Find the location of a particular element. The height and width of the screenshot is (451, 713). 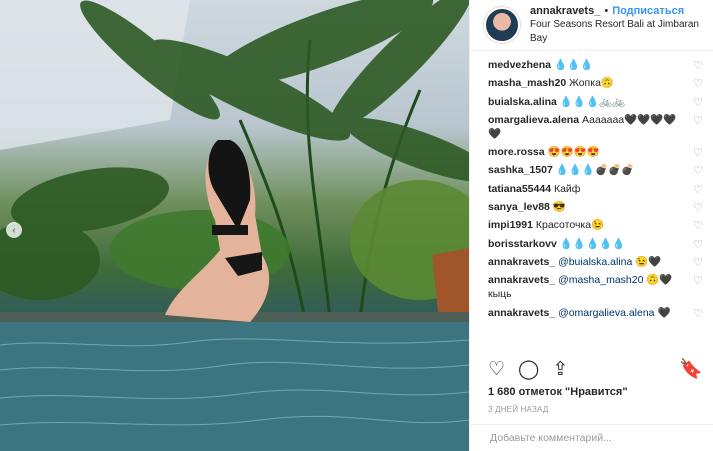

follow-button: Подписаться is located at coordinates (648, 11).